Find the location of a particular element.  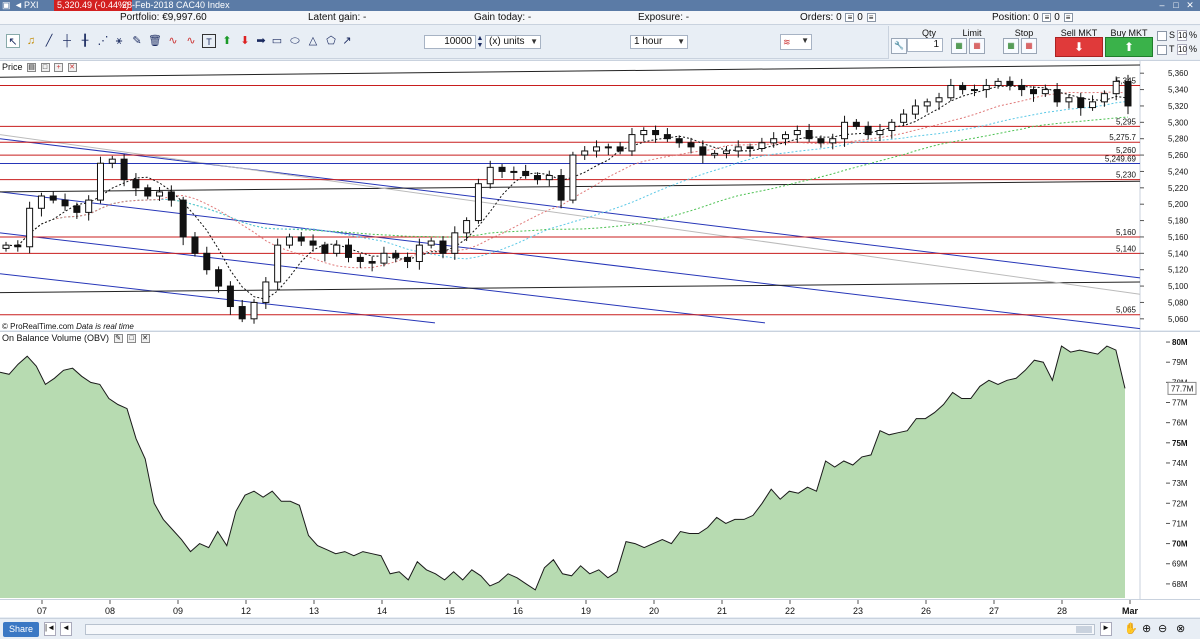

stop-sell-button: ▦ is located at coordinates (1029, 46).